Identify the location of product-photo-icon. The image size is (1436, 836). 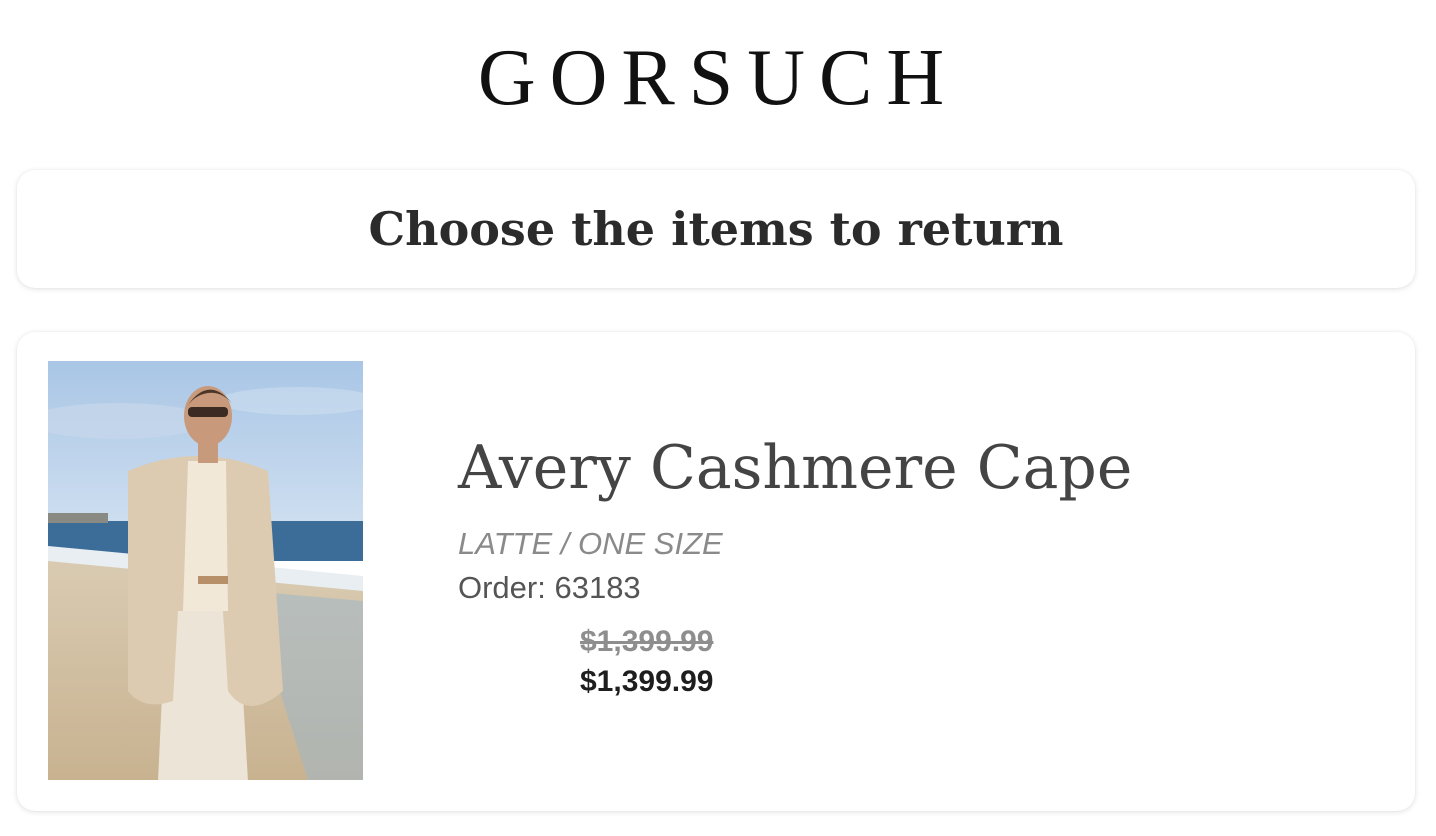
(205, 570).